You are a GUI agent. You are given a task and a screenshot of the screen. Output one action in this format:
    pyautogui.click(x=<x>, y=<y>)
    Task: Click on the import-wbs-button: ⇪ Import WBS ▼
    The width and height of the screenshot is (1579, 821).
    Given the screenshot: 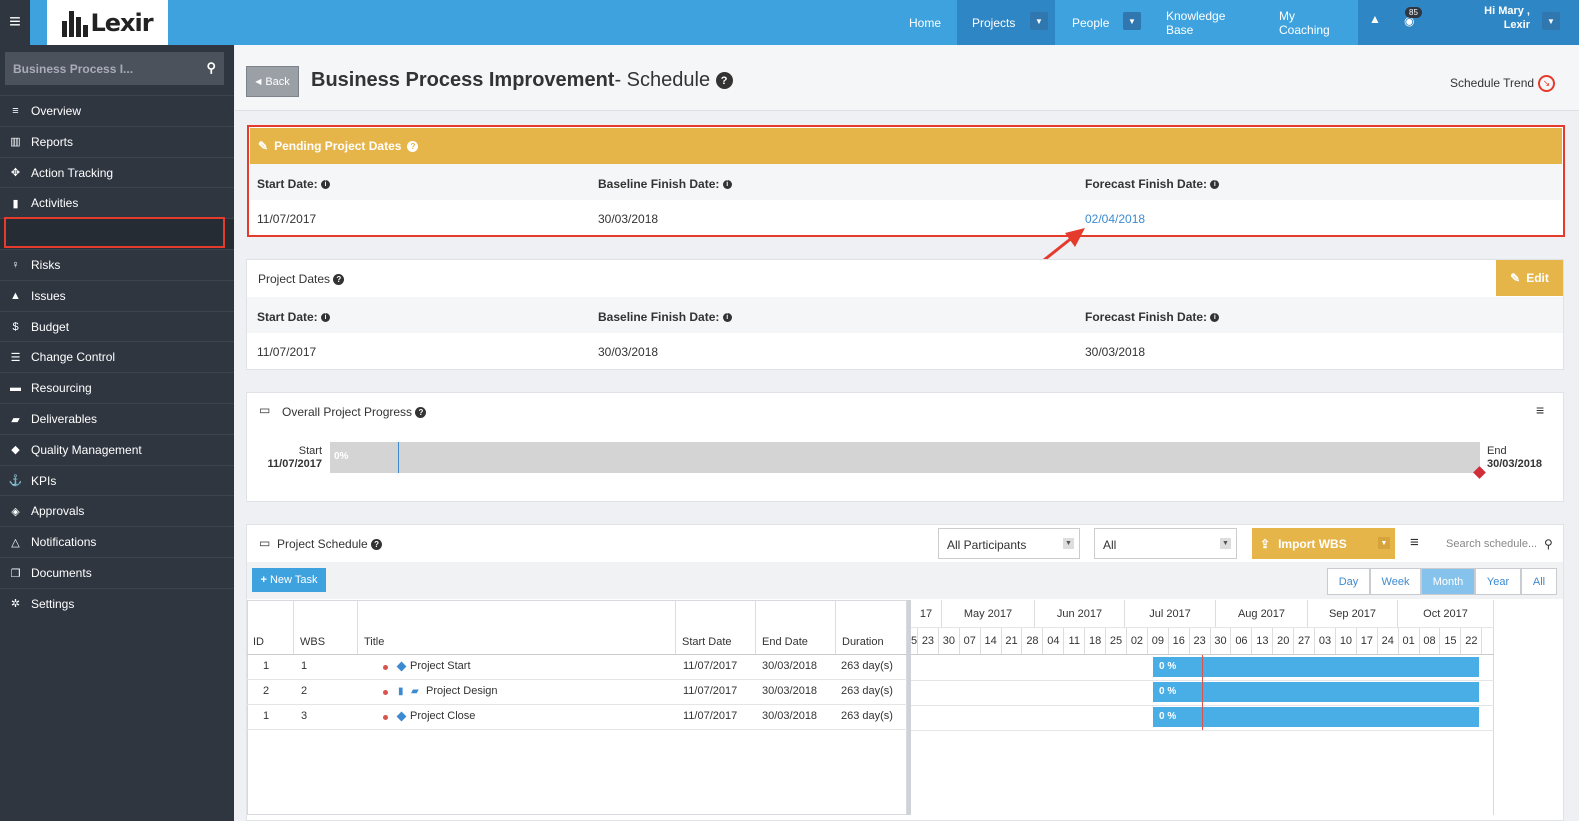 What is the action you would take?
    pyautogui.click(x=1323, y=543)
    